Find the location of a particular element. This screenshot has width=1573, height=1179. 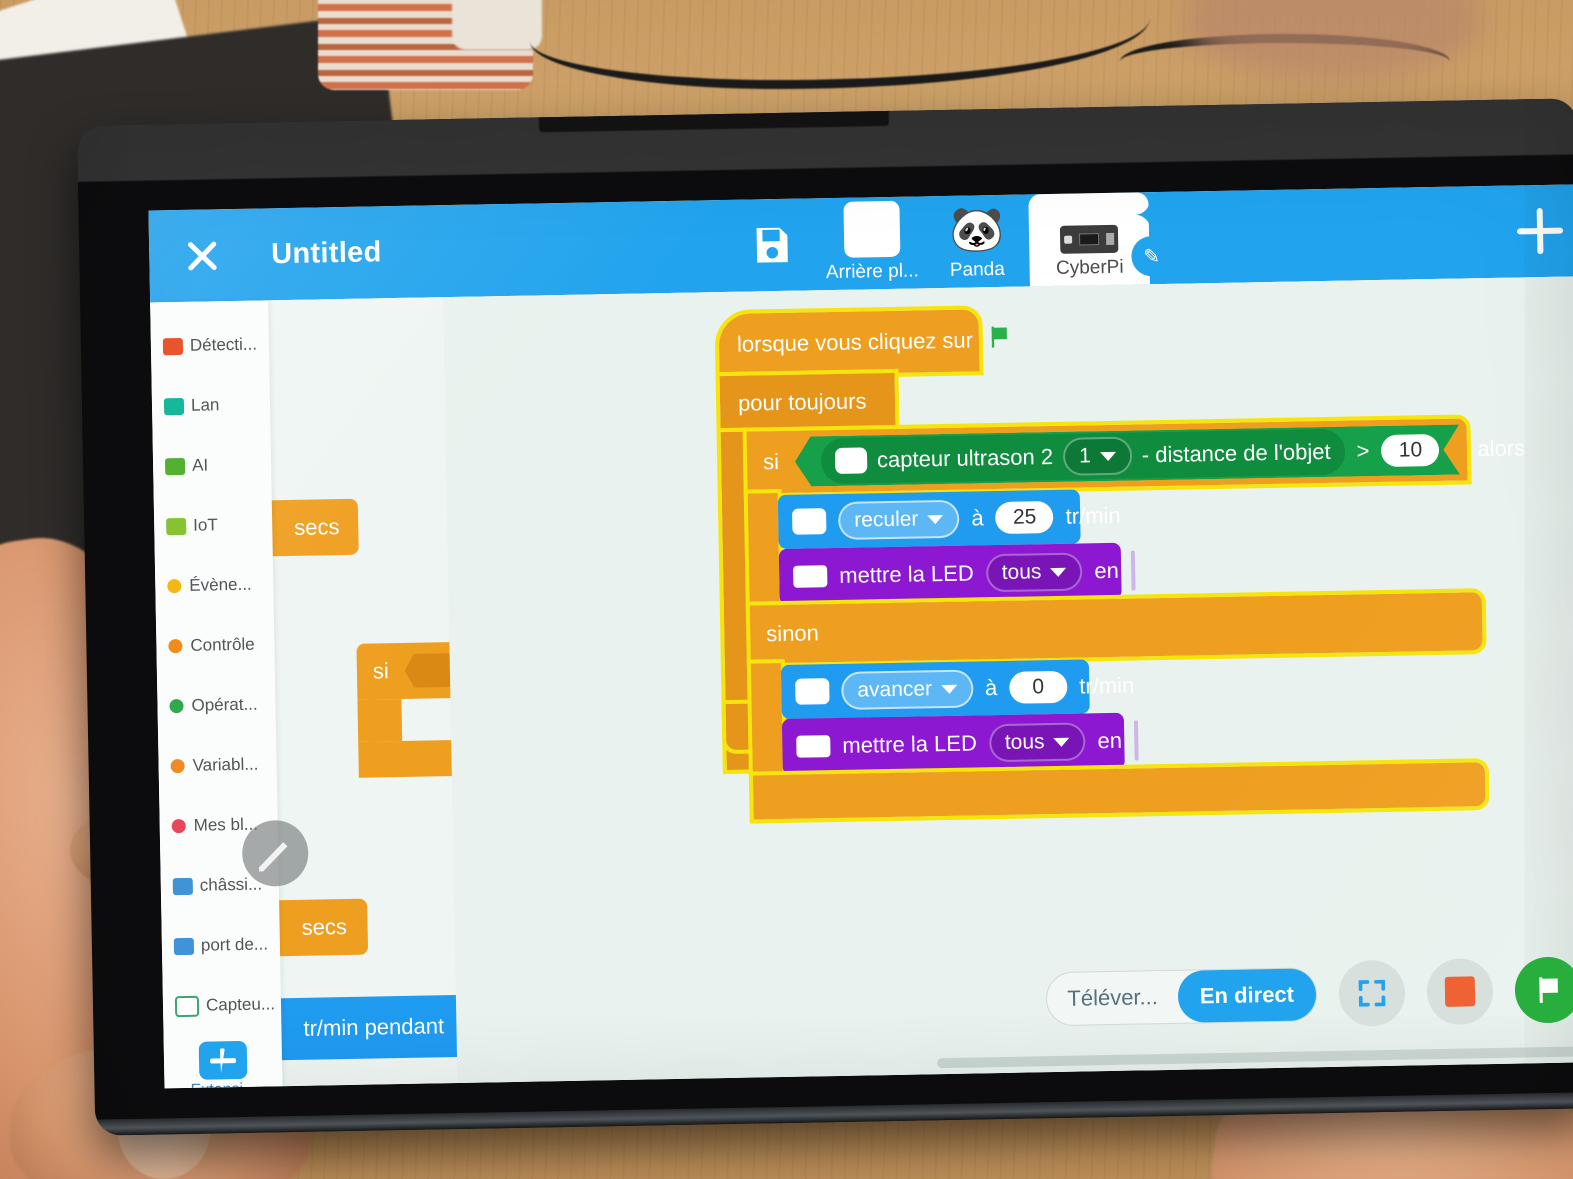

live-mode-button: En direct is located at coordinates (1247, 995).